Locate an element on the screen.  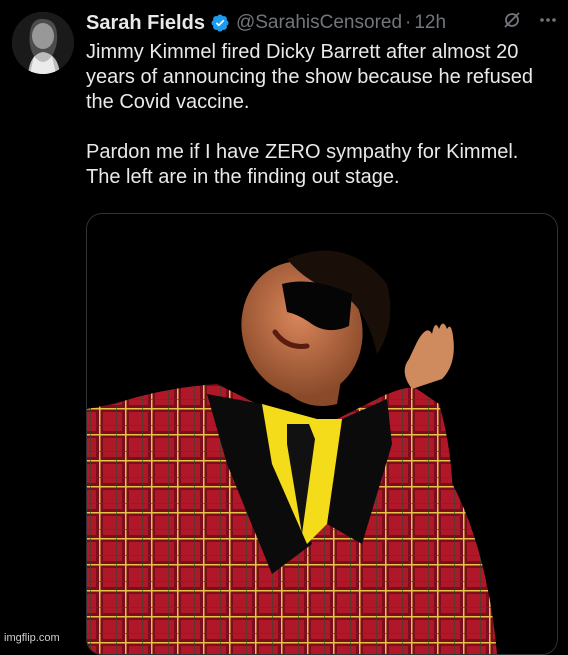
avatar is located at coordinates (43, 43).